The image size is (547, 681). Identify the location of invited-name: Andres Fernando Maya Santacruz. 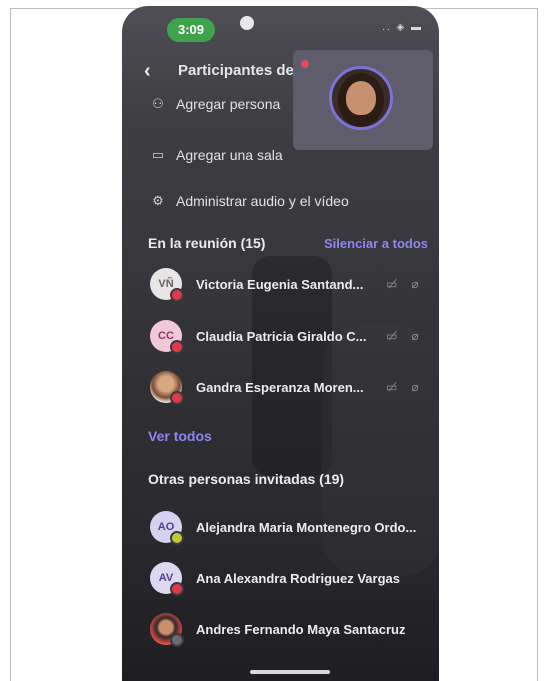
(301, 629).